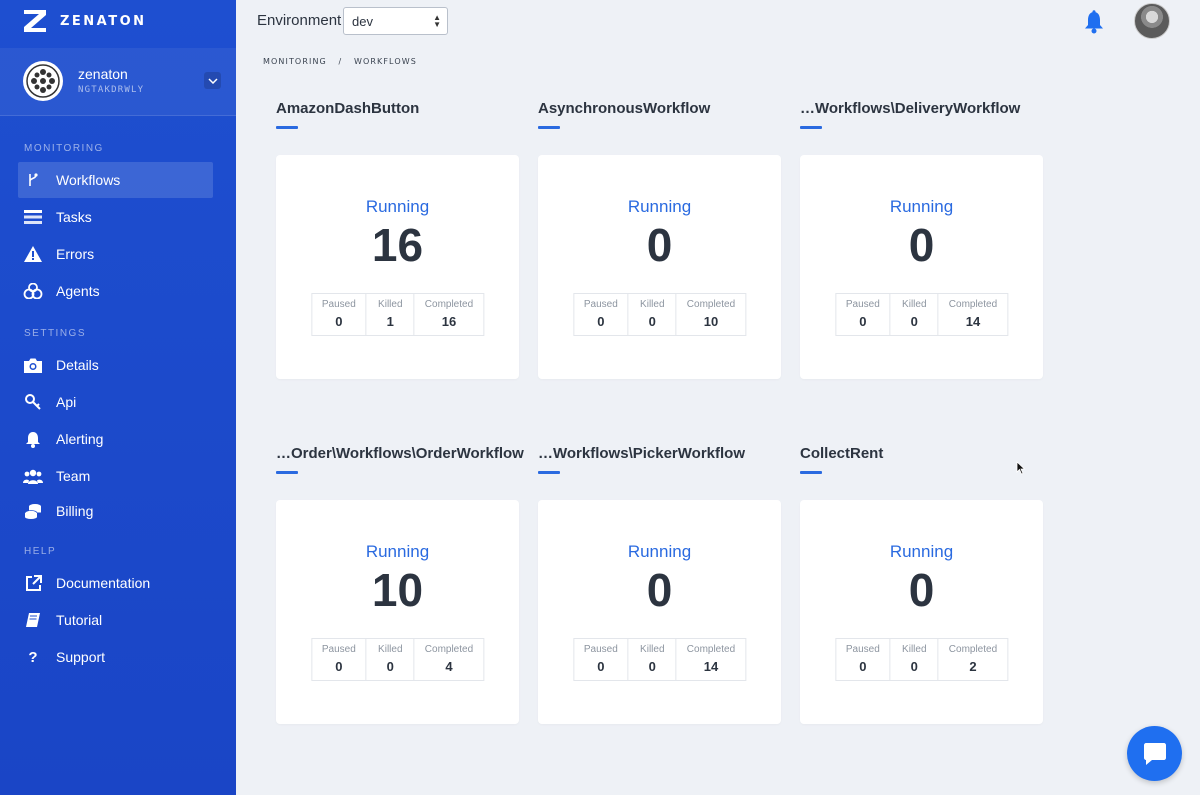 This screenshot has width=1200, height=795. Describe the element at coordinates (55, 333) in the screenshot. I see `section-title-settings: SETTINGS` at that location.